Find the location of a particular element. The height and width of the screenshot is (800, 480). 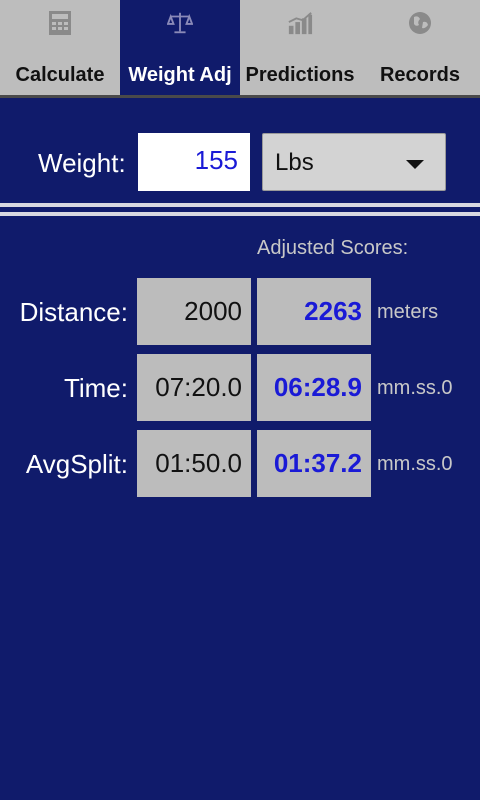

weight-label: Weight: is located at coordinates (82, 163).